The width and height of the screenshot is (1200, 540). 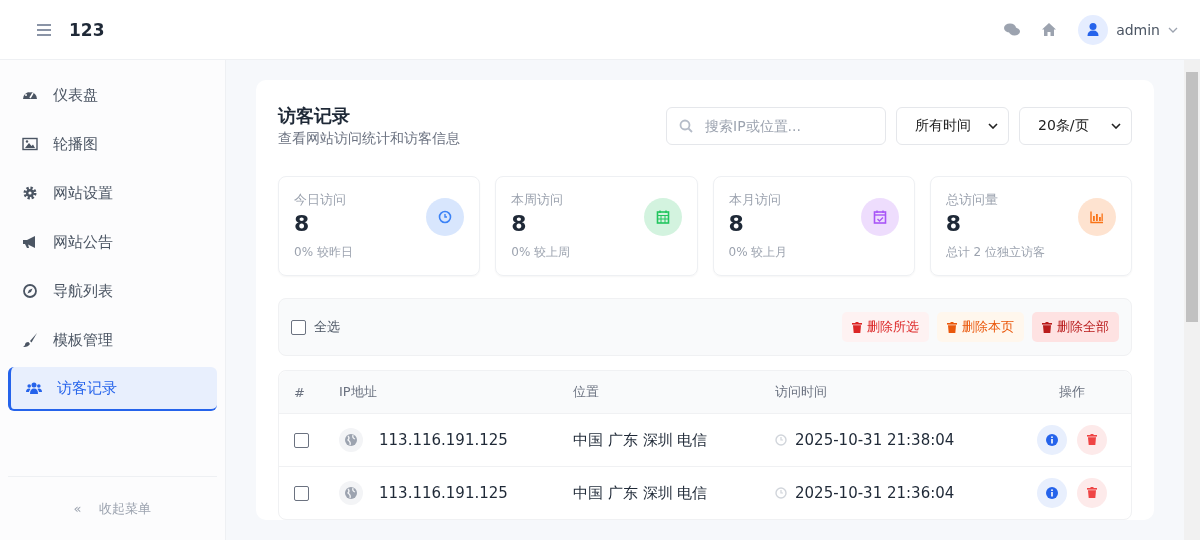 What do you see at coordinates (972, 200) in the screenshot?
I see `stat-label: 总访问量` at bounding box center [972, 200].